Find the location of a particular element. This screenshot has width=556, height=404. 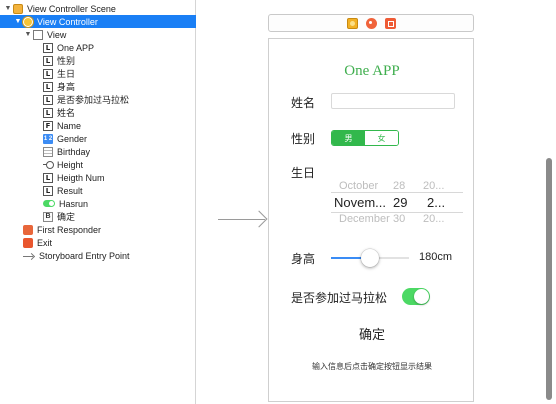

first-responder-icon is located at coordinates (371, 23).